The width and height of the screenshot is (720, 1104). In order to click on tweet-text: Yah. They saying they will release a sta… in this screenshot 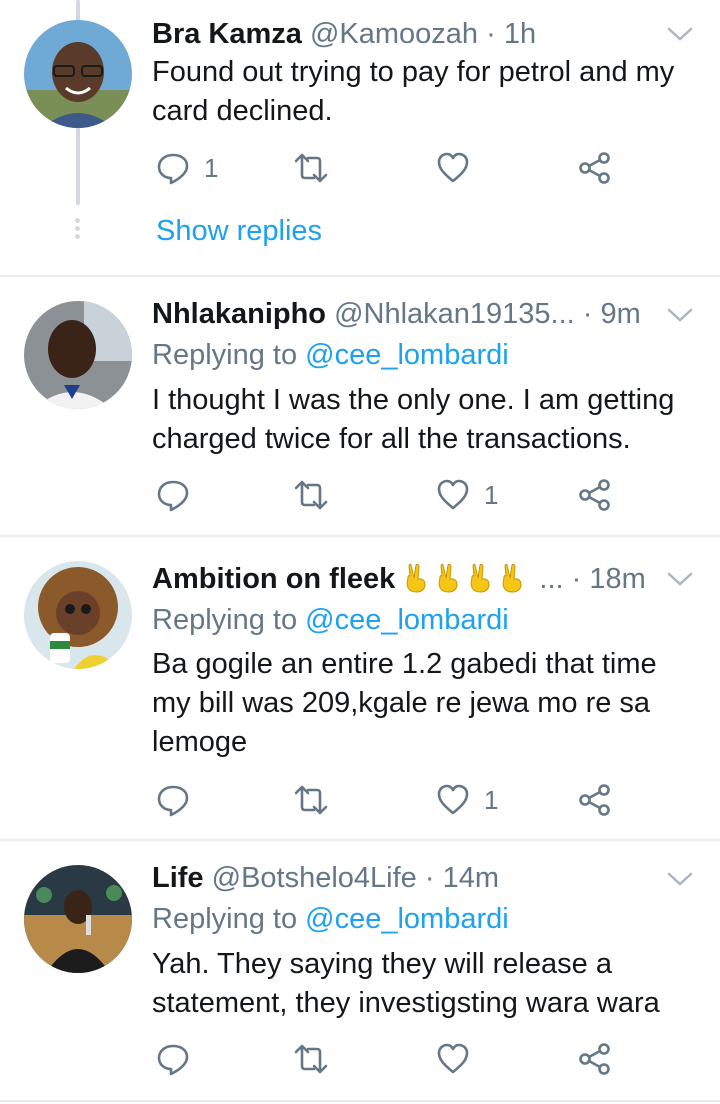, I will do `click(406, 983)`.